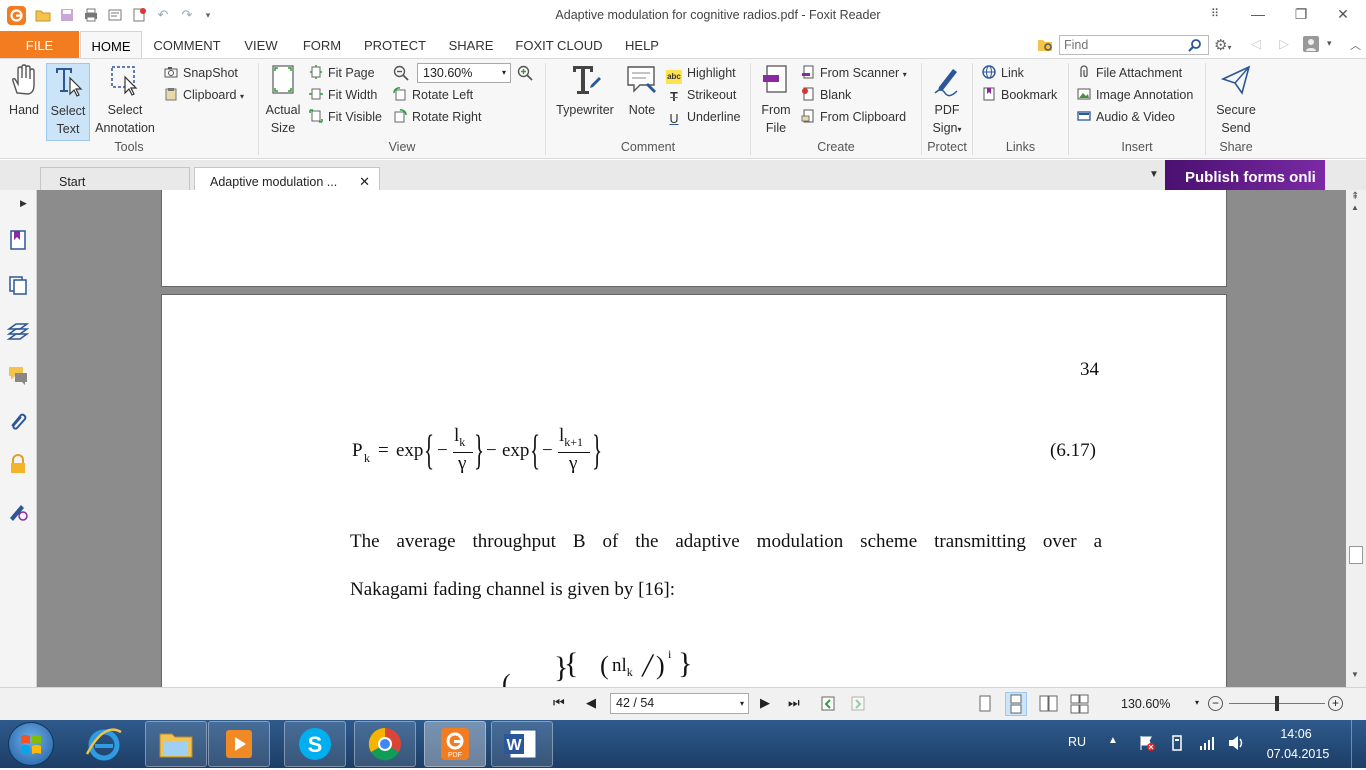  What do you see at coordinates (261, 44) in the screenshot?
I see `tab-view: VIEW` at bounding box center [261, 44].